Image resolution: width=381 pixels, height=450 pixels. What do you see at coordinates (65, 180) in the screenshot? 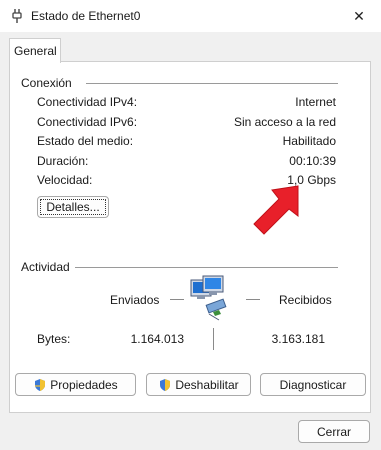
I see `speed-label: Velocidad:` at bounding box center [65, 180].